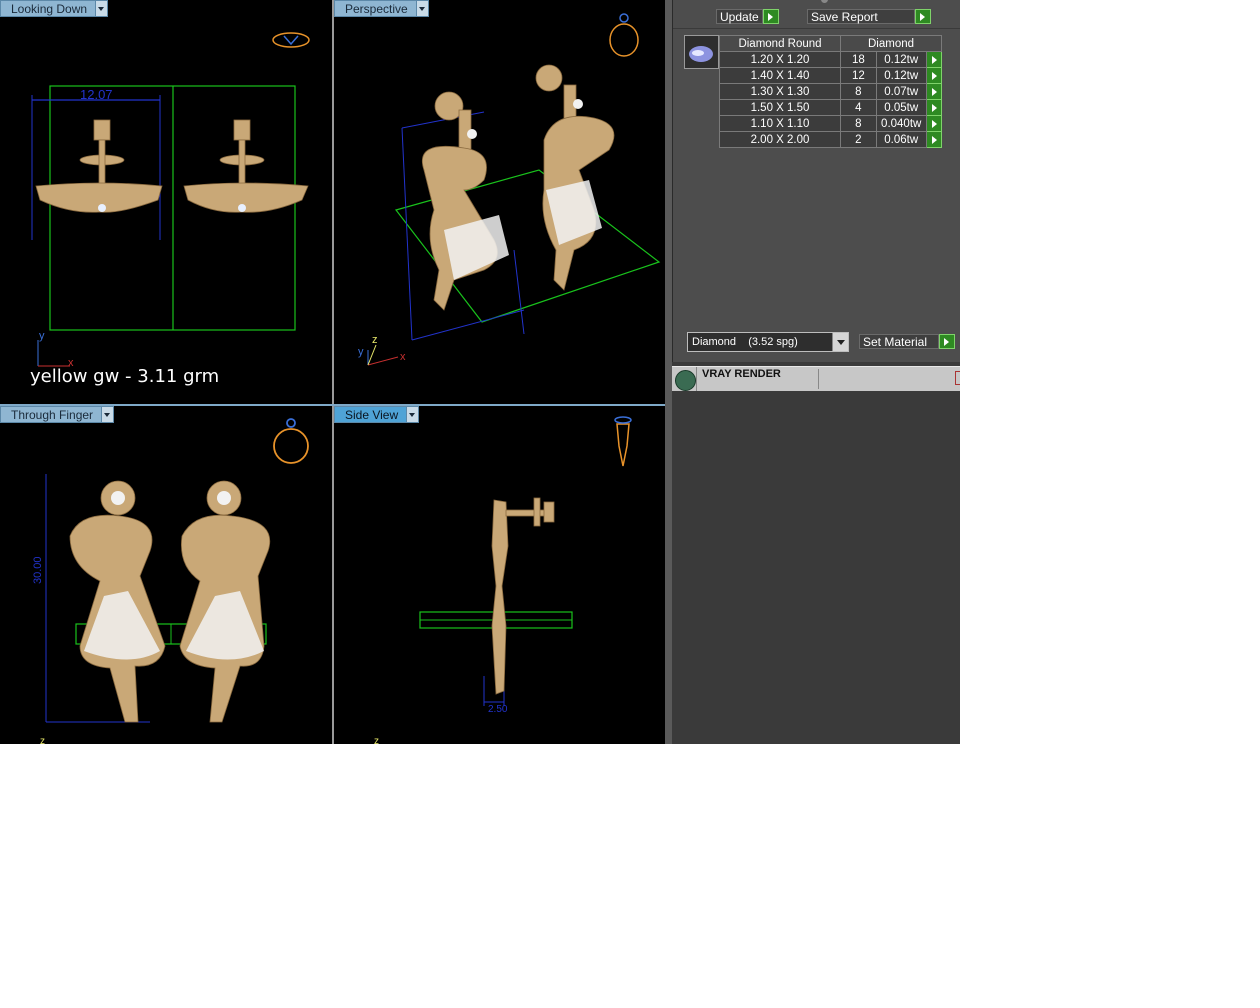 The image size is (1260, 1008). What do you see at coordinates (525, 561) in the screenshot?
I see `side-view-render` at bounding box center [525, 561].